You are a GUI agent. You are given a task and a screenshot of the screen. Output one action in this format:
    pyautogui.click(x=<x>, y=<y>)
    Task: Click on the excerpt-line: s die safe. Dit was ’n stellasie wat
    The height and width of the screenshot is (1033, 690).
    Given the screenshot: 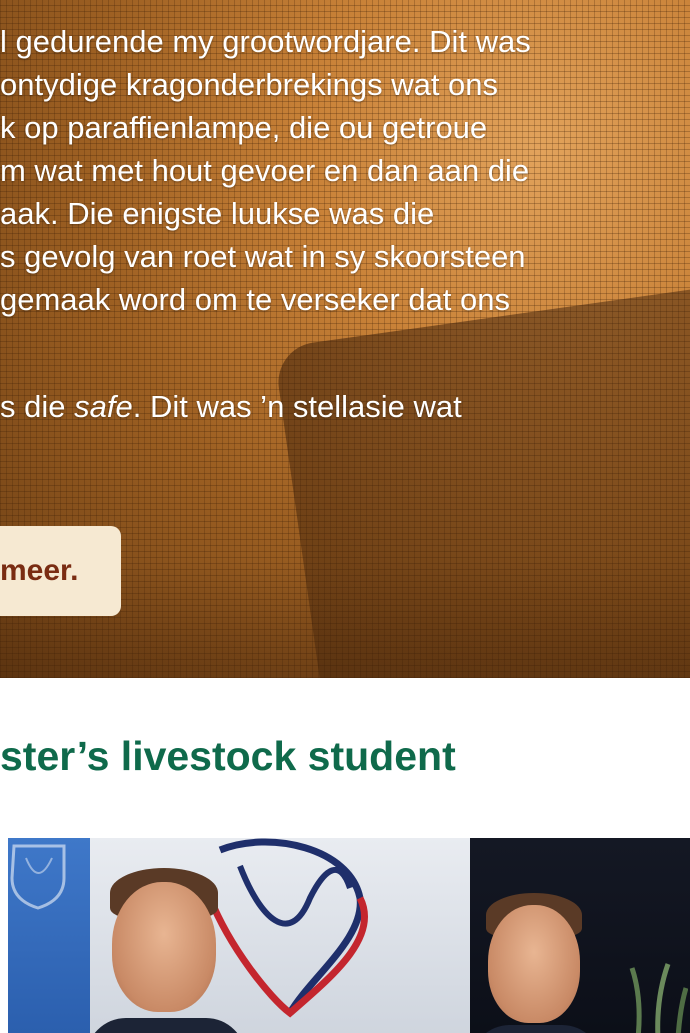 What is the action you would take?
    pyautogui.click(x=330, y=406)
    